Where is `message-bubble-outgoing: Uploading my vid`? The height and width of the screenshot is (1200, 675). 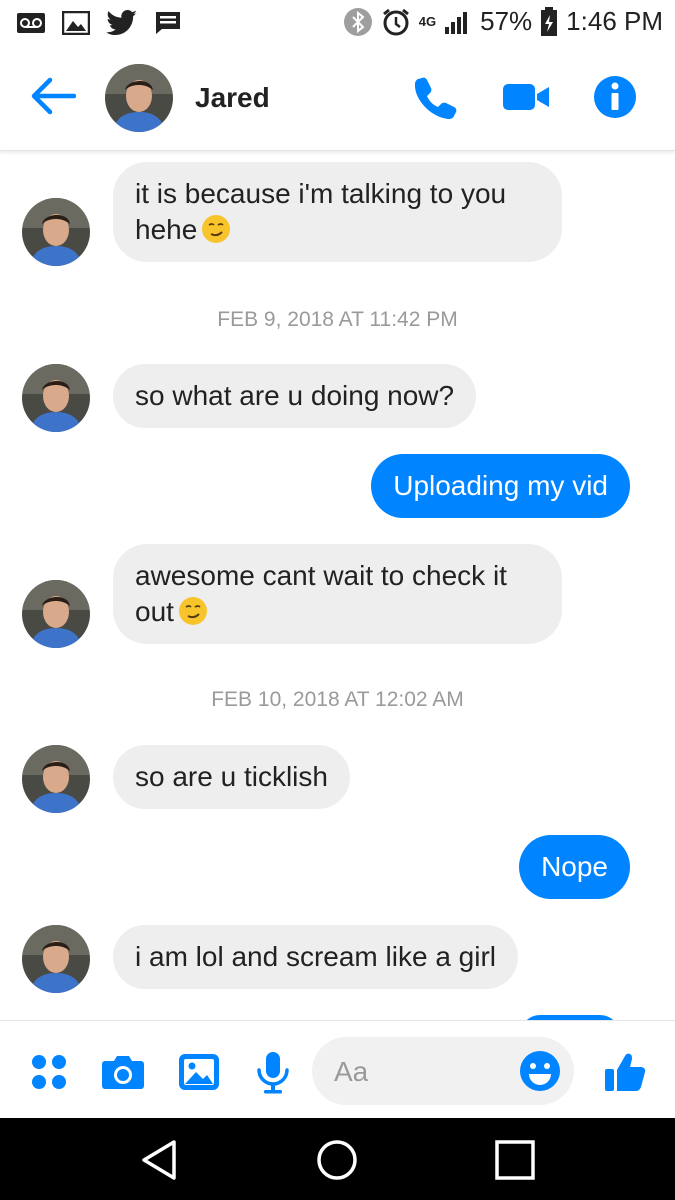 message-bubble-outgoing: Uploading my vid is located at coordinates (500, 486).